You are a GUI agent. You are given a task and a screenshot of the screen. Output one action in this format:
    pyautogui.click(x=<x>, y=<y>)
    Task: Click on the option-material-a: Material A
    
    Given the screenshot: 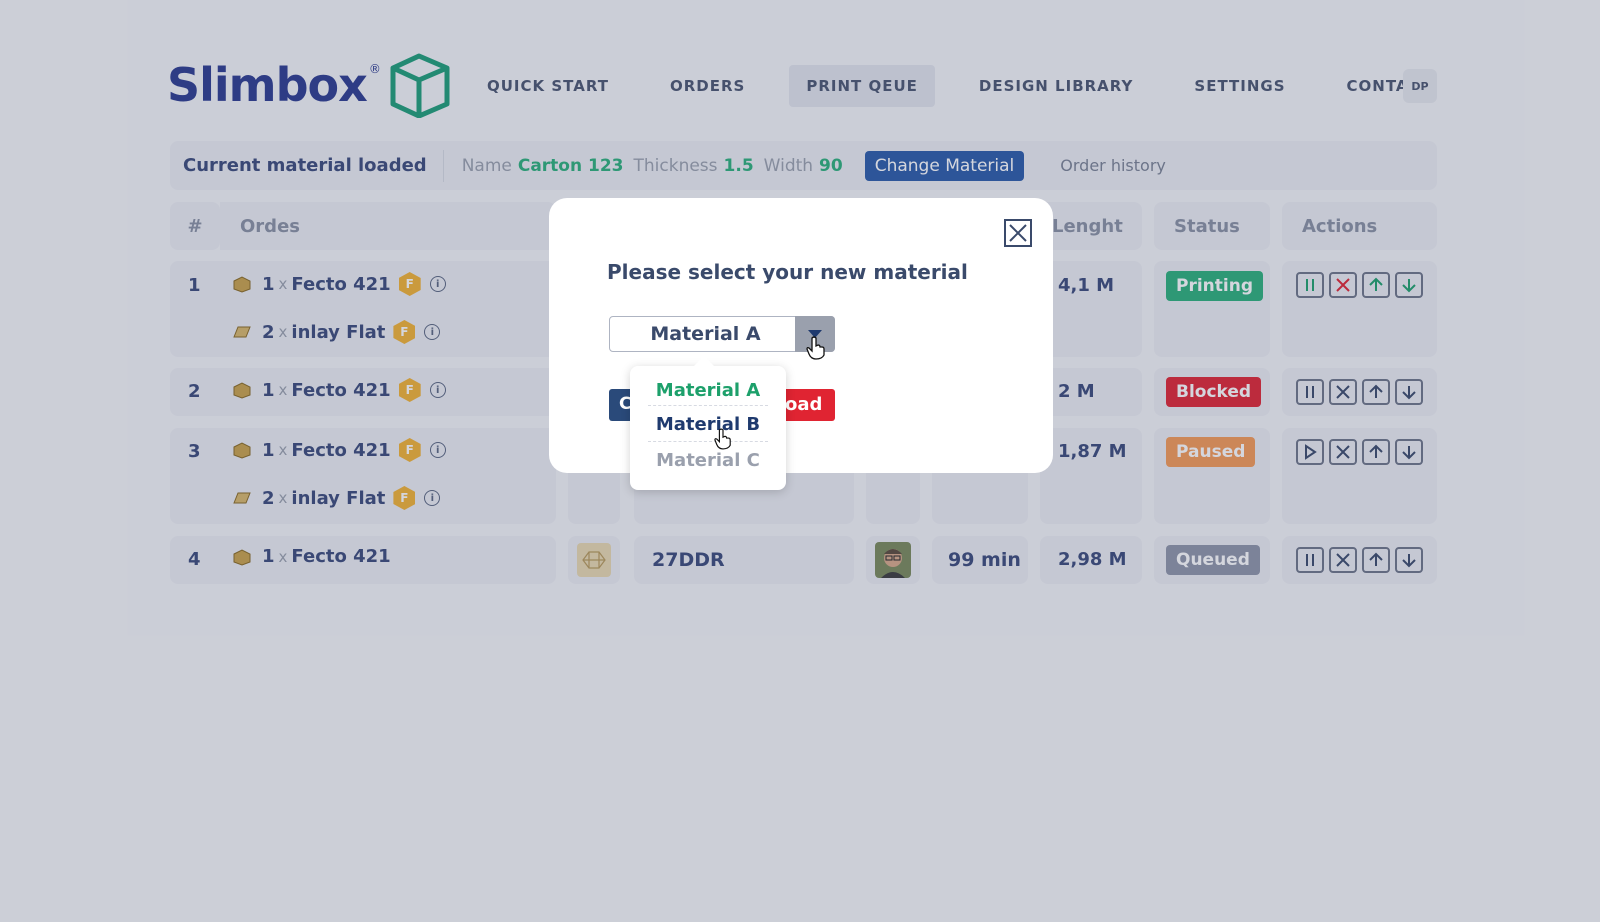 What is the action you would take?
    pyautogui.click(x=708, y=390)
    